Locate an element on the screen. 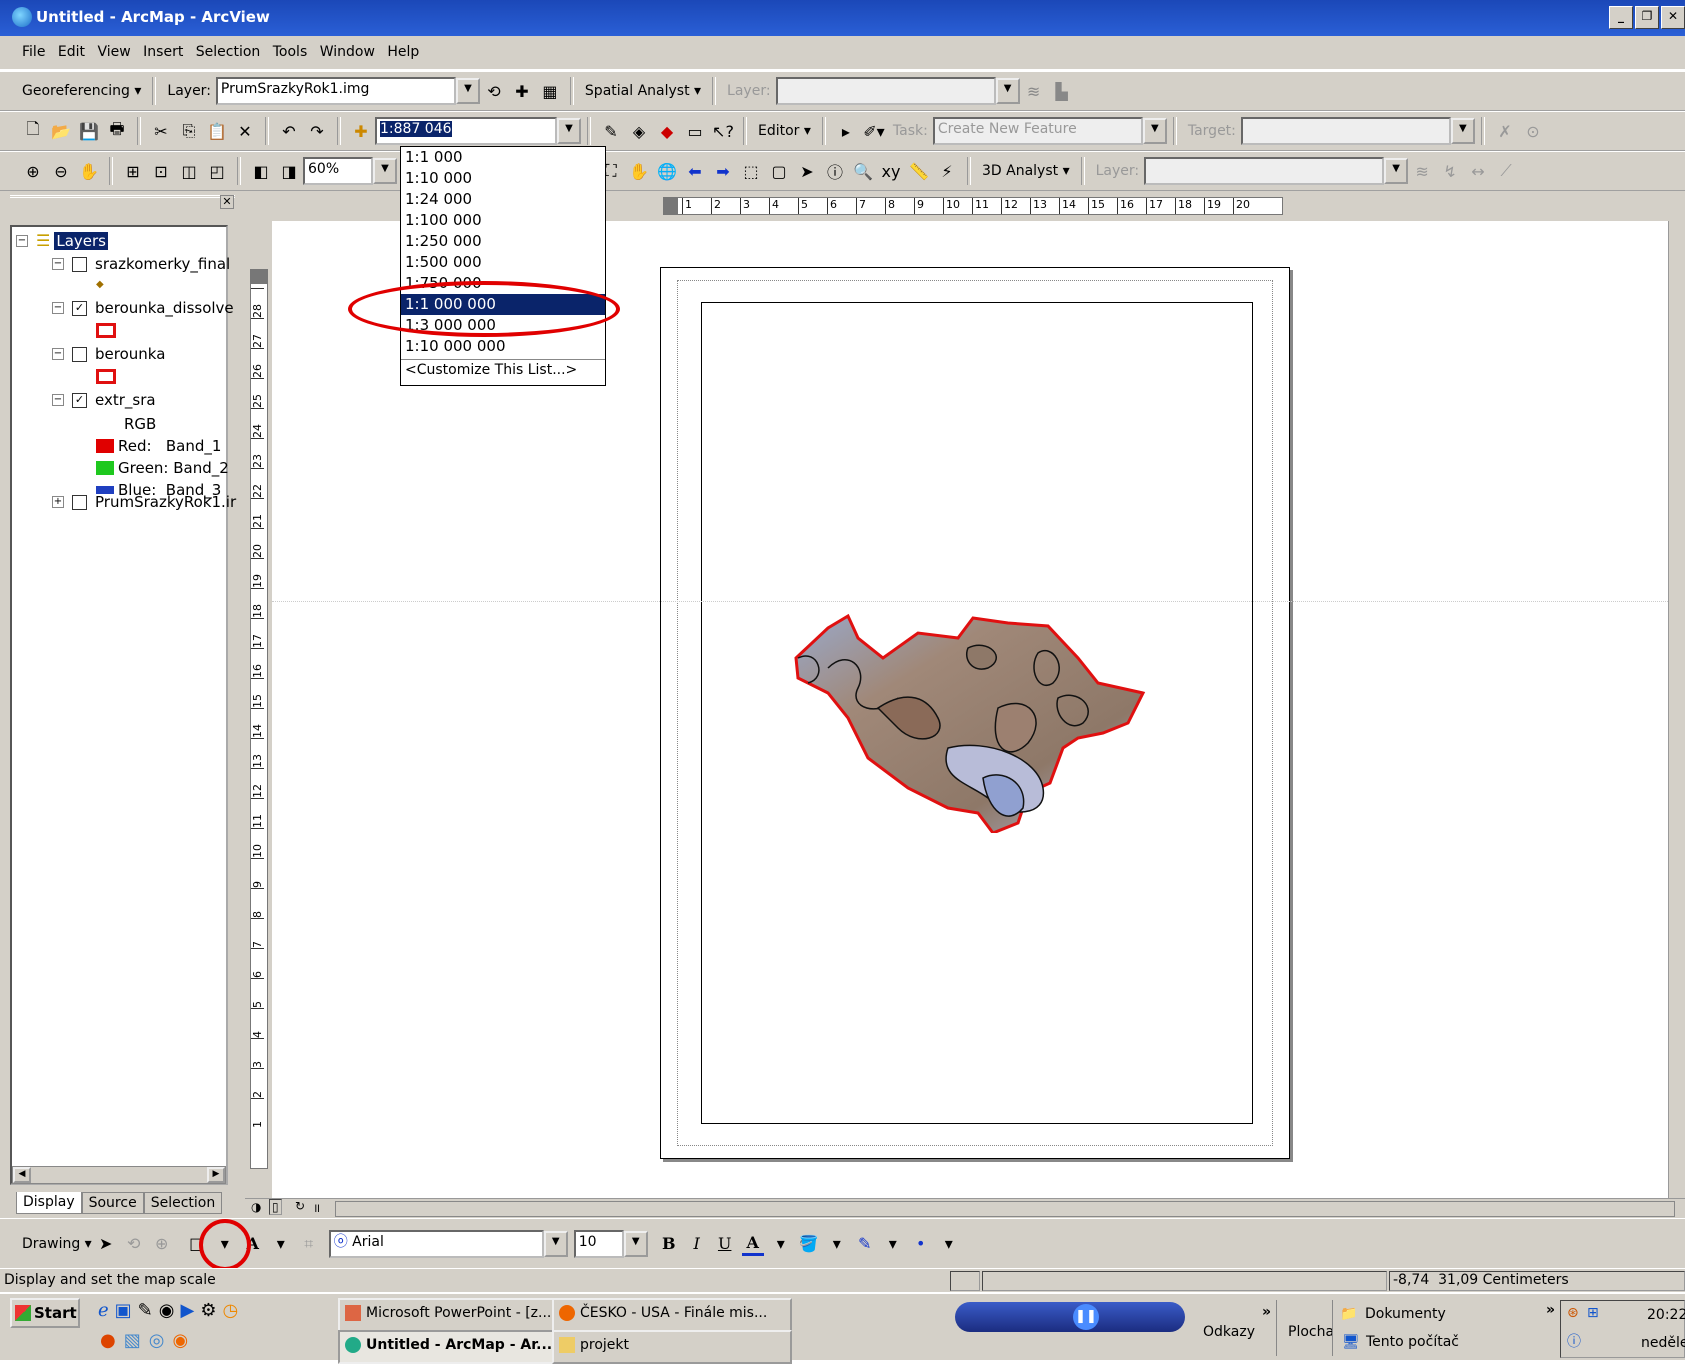 This screenshot has height=1364, width=1685. player-icon: ▶ is located at coordinates (187, 1310).